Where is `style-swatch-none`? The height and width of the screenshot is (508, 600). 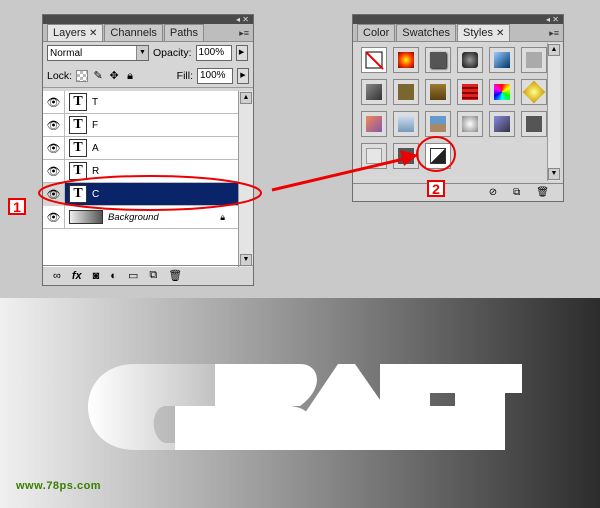
style-swatch-none is located at coordinates (374, 60).